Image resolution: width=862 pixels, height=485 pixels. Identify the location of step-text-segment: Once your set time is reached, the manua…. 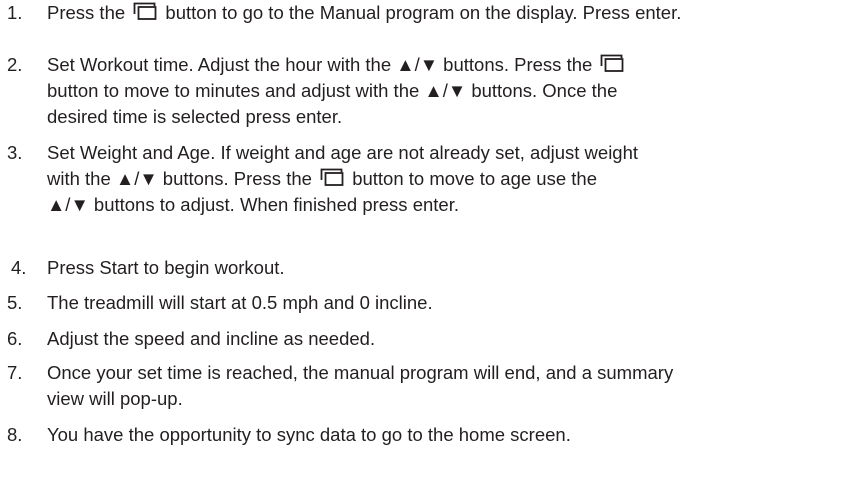
(360, 372).